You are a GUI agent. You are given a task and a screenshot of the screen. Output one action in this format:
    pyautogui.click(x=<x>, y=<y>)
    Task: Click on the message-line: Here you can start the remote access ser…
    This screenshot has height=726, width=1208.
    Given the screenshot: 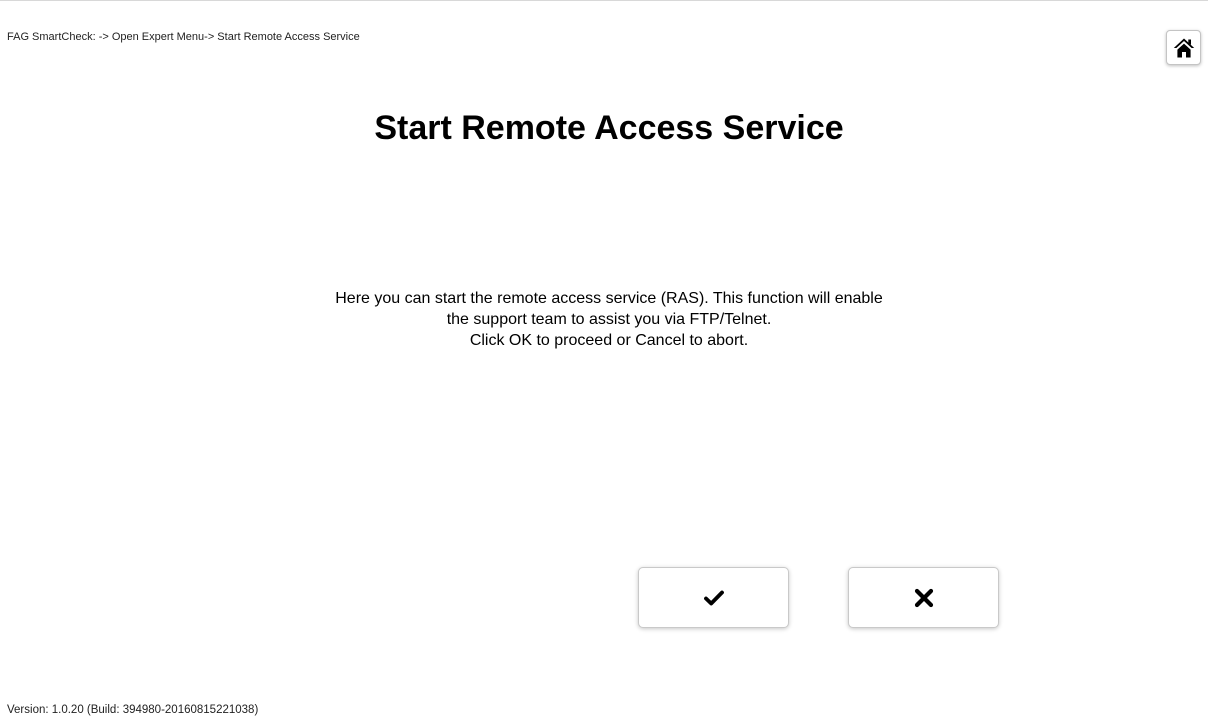 What is the action you would take?
    pyautogui.click(x=609, y=298)
    